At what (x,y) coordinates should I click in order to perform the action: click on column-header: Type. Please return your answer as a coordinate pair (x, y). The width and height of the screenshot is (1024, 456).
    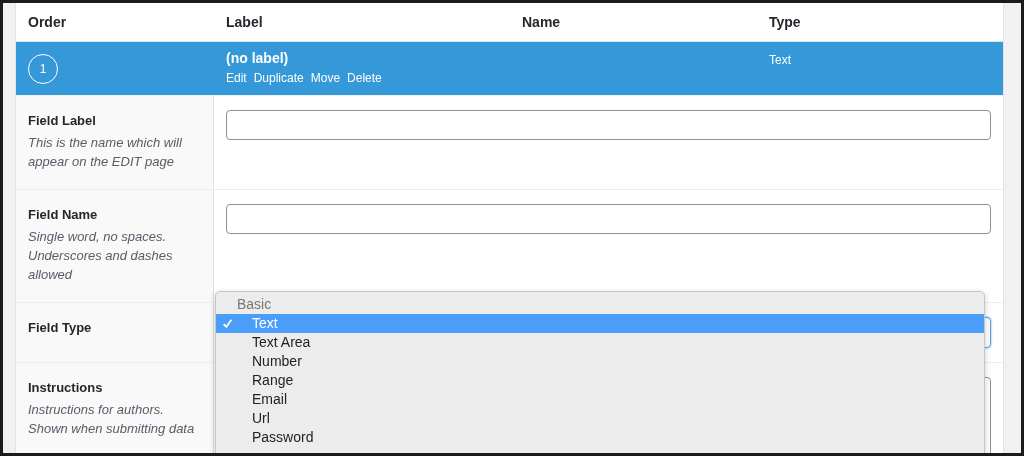
    Looking at the image, I should click on (784, 22).